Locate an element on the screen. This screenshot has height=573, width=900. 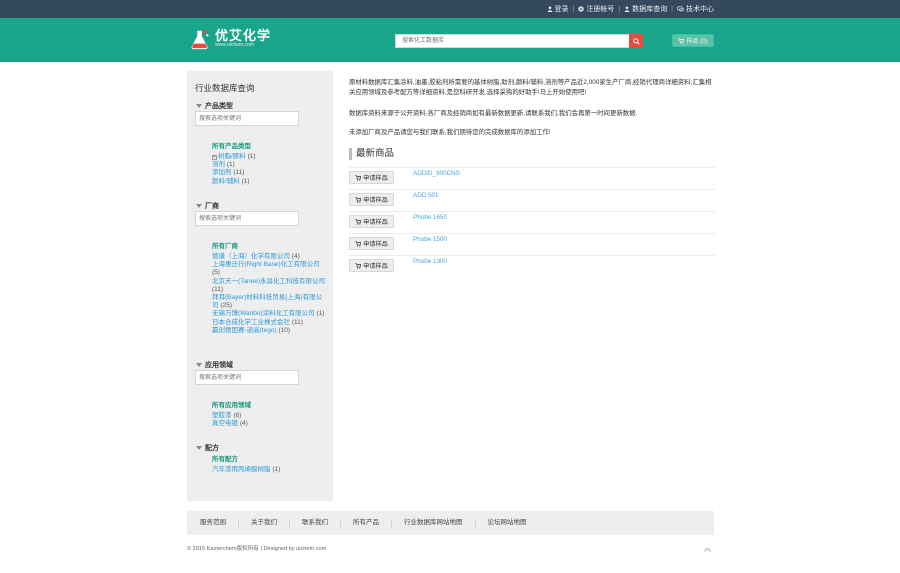
list-item: 德谦（上海）化学有限公司 (4) is located at coordinates (269, 257).